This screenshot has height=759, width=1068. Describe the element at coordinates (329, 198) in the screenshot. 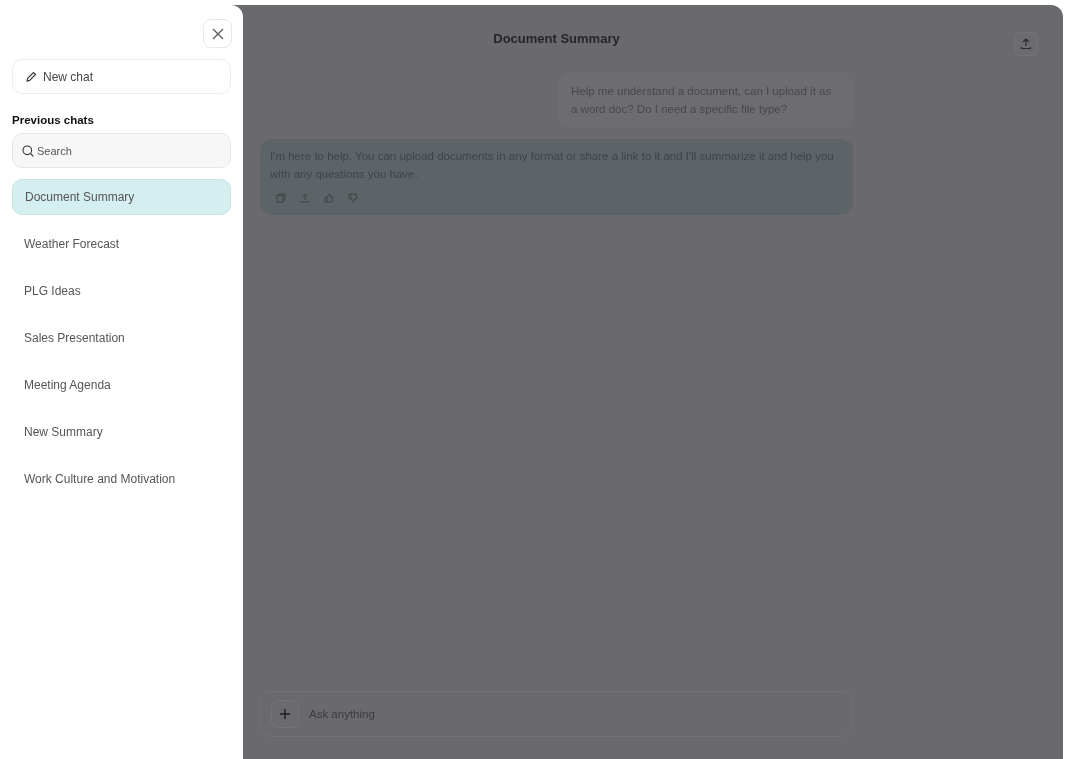

I see `thumbs-up-icon` at that location.